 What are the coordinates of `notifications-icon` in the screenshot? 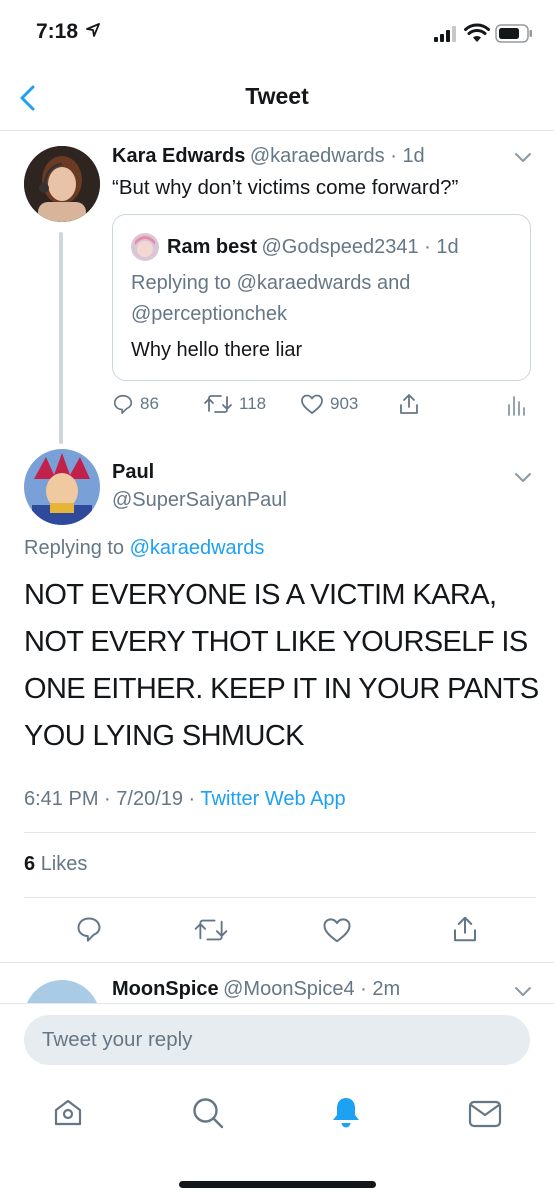 It's located at (346, 1113).